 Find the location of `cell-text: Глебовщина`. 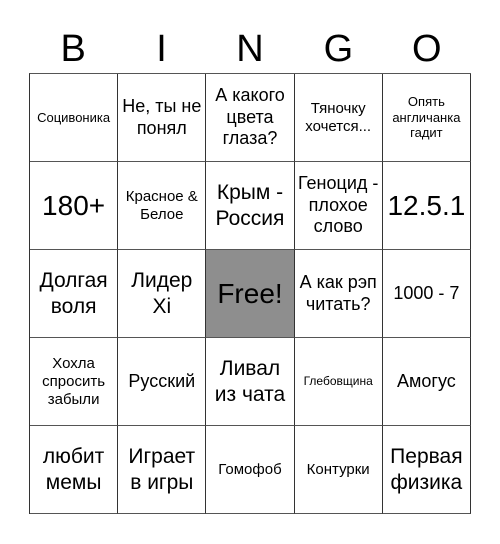

cell-text: Глебовщина is located at coordinates (338, 381).